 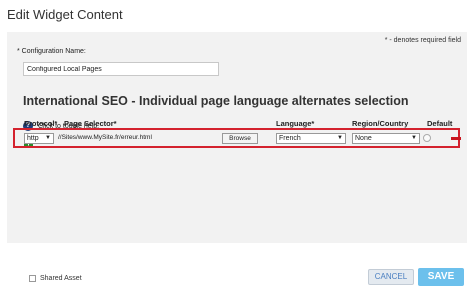 What do you see at coordinates (61, 278) in the screenshot?
I see `shared-asset-label: Shared Asset` at bounding box center [61, 278].